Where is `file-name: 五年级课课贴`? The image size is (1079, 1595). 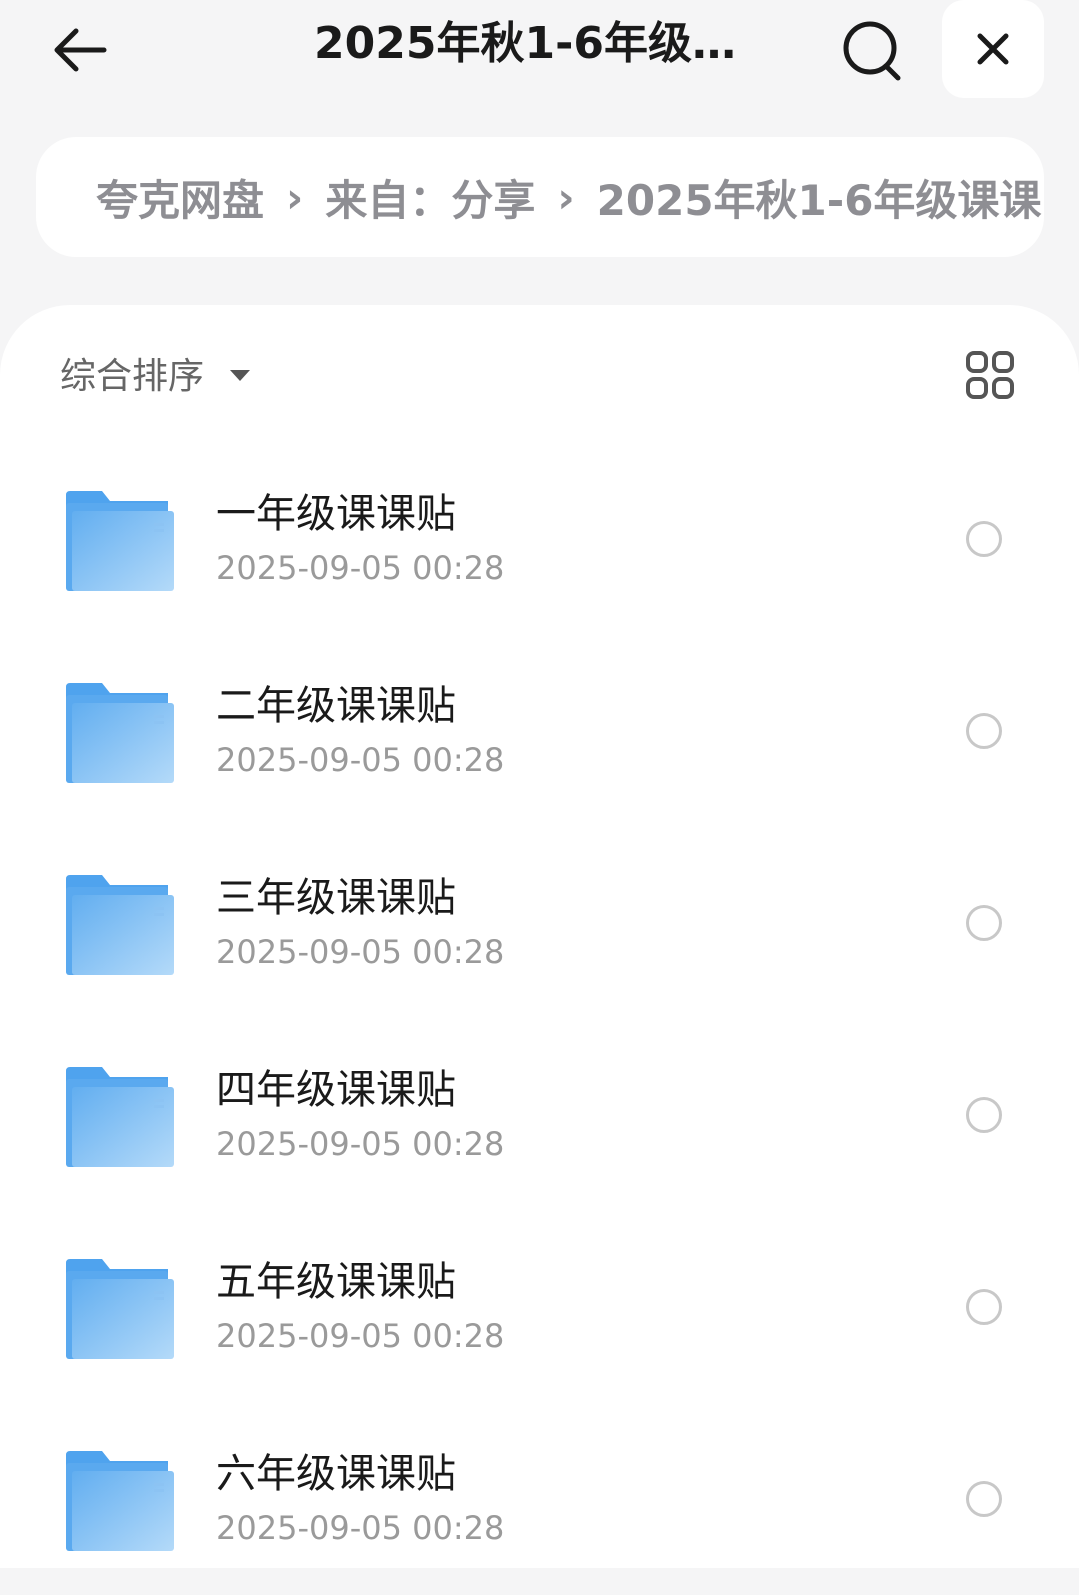 file-name: 五年级课课贴 is located at coordinates (336, 1282).